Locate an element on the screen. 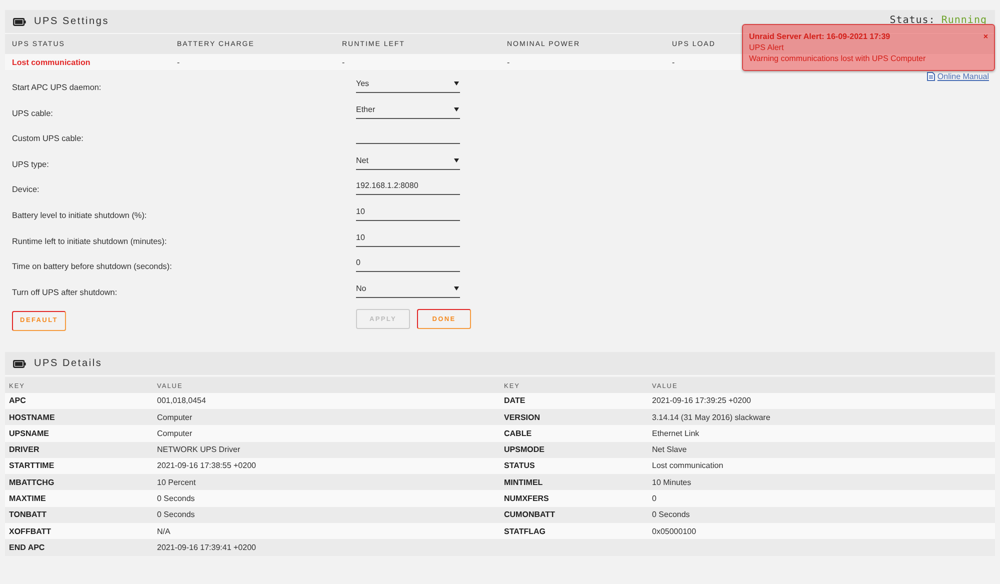 This screenshot has height=584, width=1000. key-cell: STATUS is located at coordinates (574, 466).